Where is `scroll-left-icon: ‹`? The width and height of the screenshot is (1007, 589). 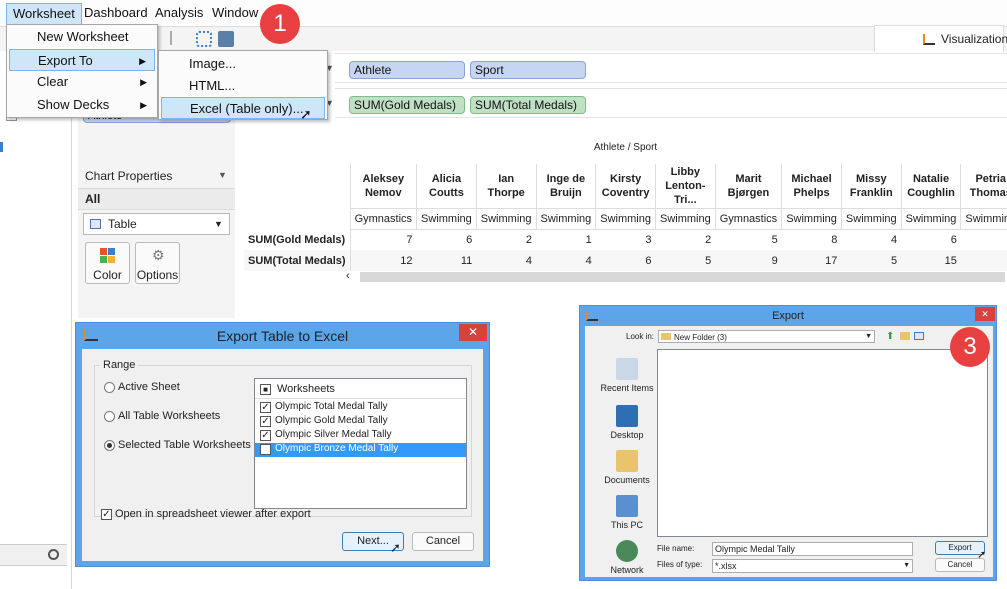
scroll-left-icon: ‹ is located at coordinates (348, 276).